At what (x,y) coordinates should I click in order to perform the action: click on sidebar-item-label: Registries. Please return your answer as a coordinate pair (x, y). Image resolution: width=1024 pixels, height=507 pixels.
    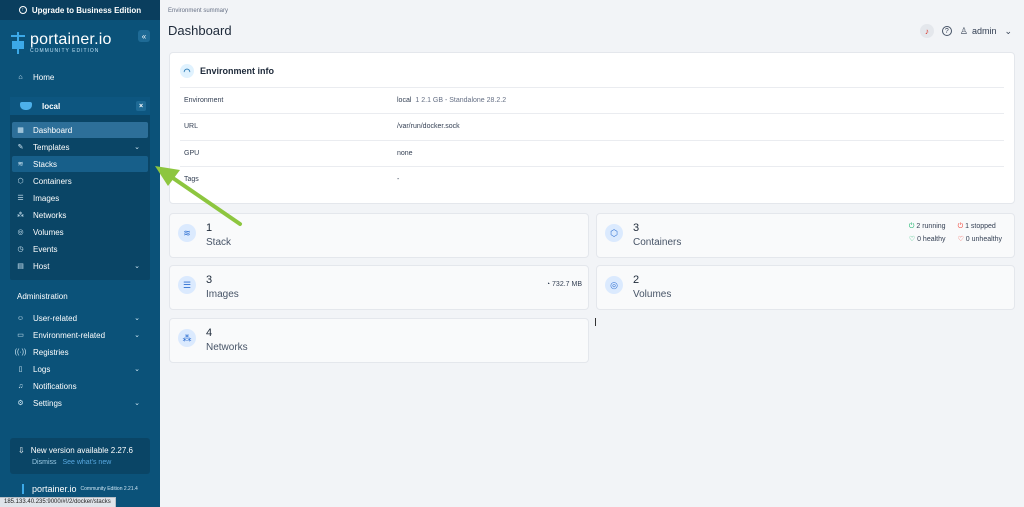
    Looking at the image, I should click on (51, 352).